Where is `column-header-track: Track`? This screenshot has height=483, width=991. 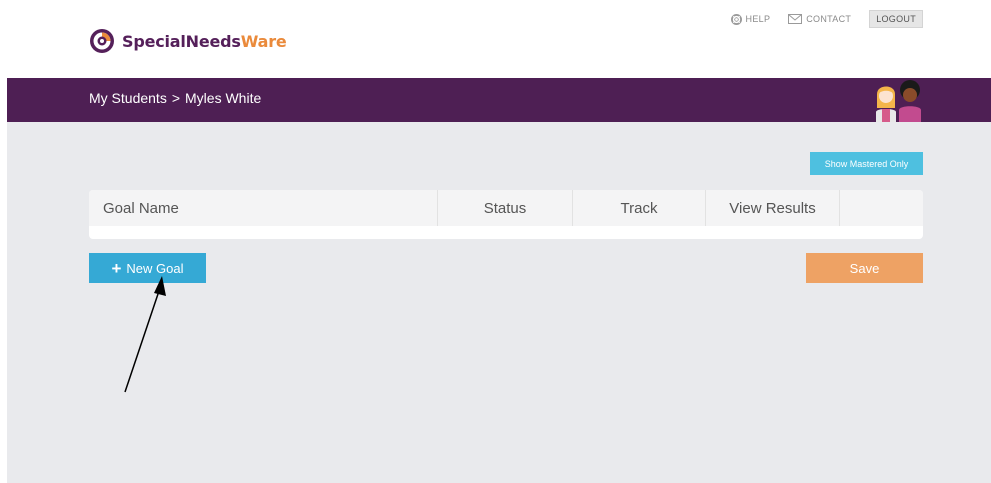
column-header-track: Track is located at coordinates (639, 208).